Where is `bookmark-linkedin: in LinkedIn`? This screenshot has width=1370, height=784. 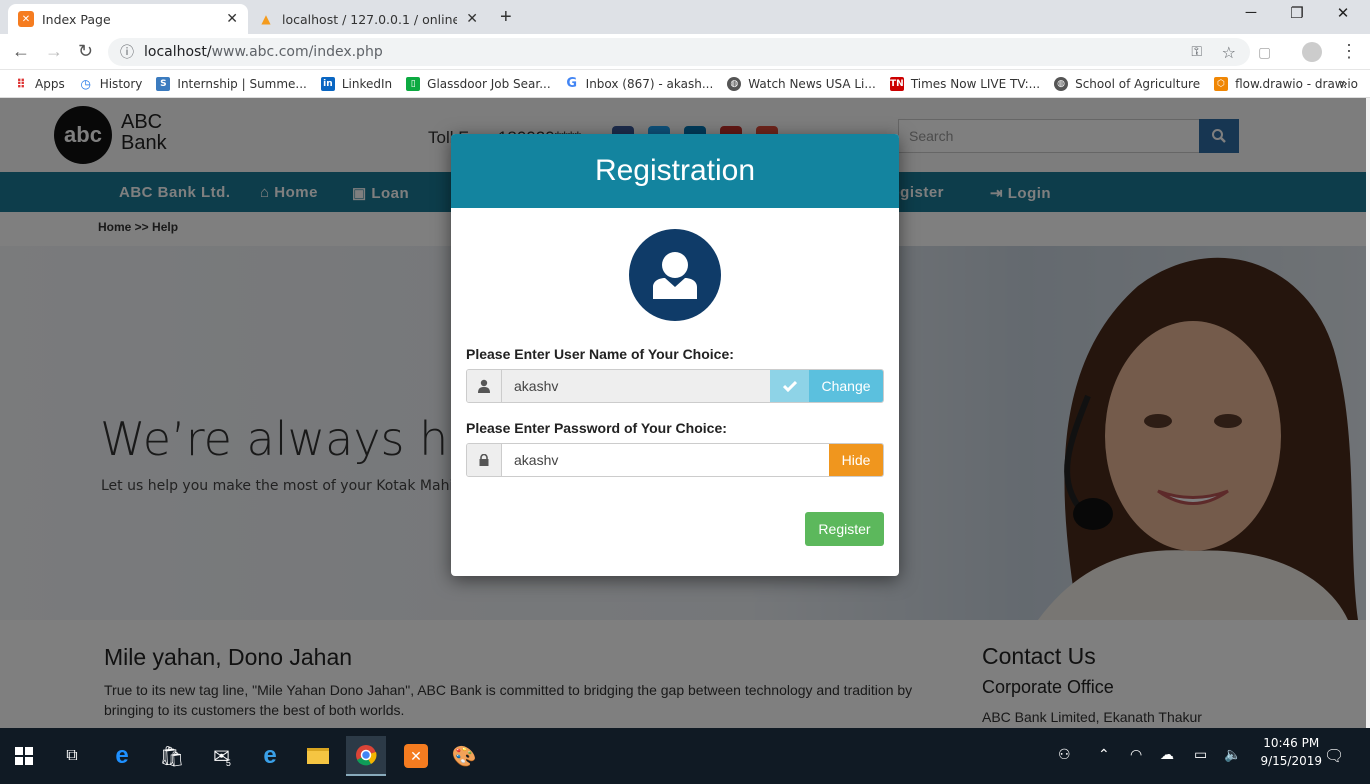
bookmark-linkedin: in LinkedIn is located at coordinates (356, 83).